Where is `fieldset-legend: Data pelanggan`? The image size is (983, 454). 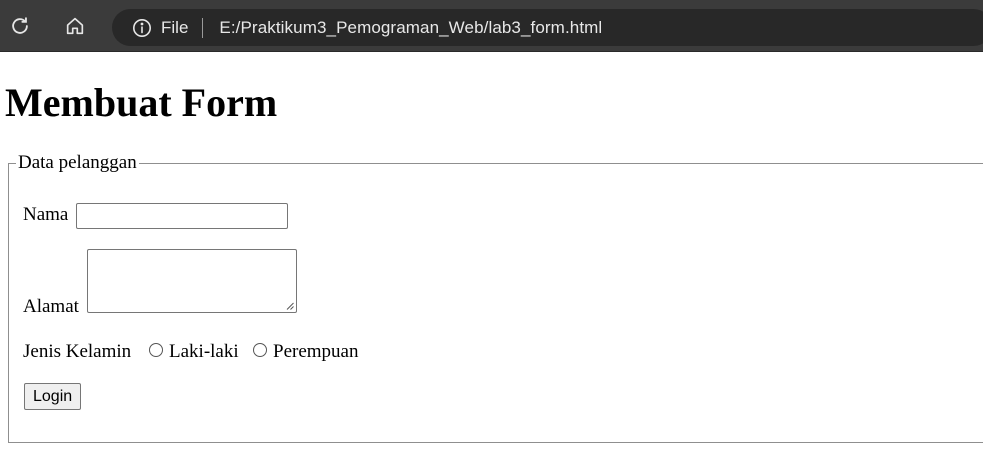 fieldset-legend: Data pelanggan is located at coordinates (77, 163).